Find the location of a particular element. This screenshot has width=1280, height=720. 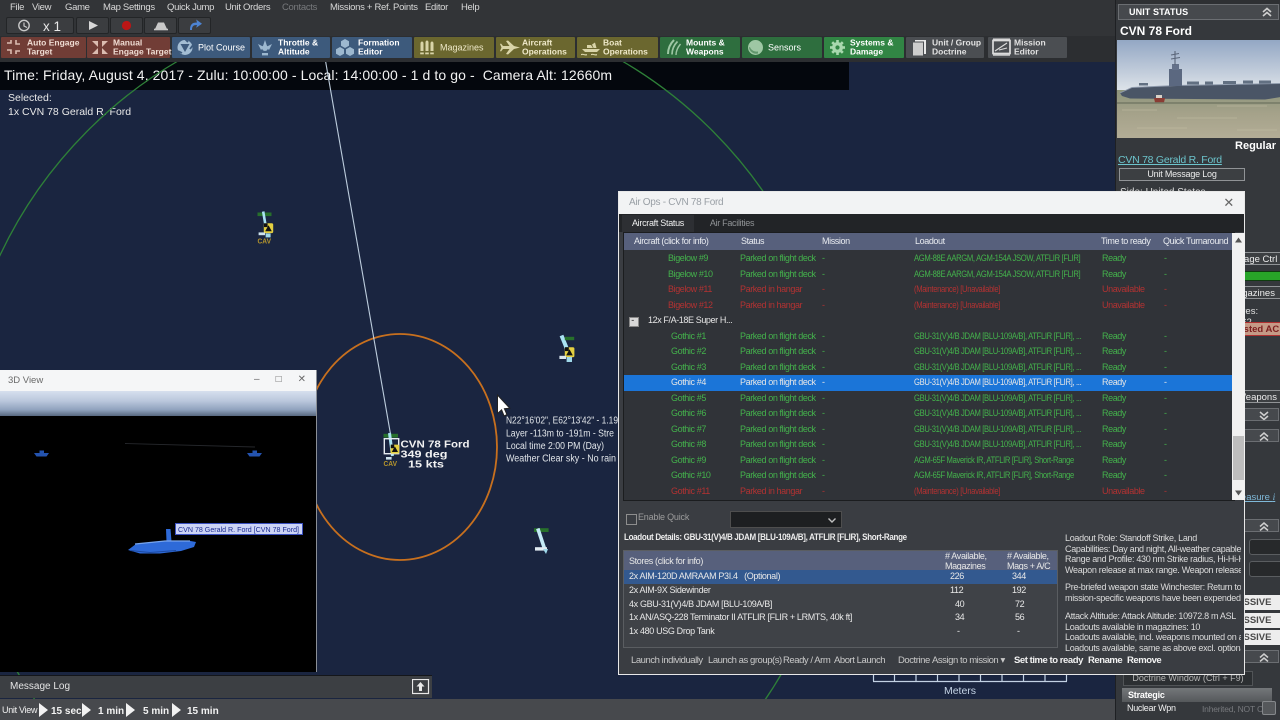

svg-text: 15 kts is located at coordinates (426, 465).